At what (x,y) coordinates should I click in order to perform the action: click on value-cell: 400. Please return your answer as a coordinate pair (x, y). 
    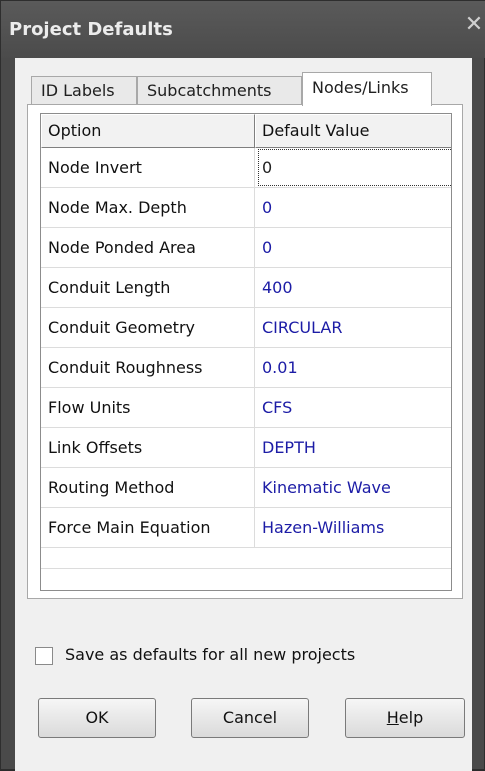
    Looking at the image, I should click on (353, 288).